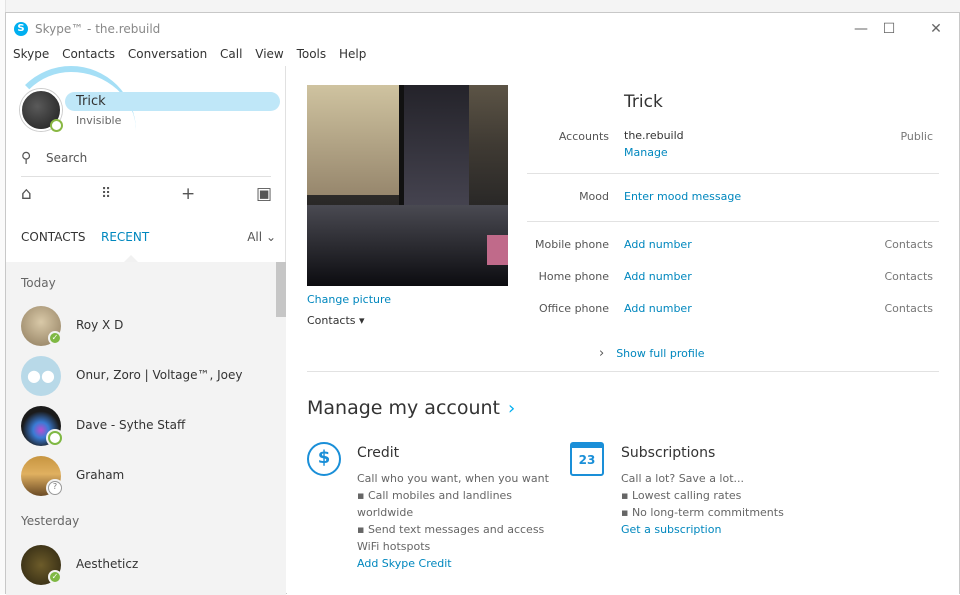  I want to click on tab-indicator, so click(131, 258).